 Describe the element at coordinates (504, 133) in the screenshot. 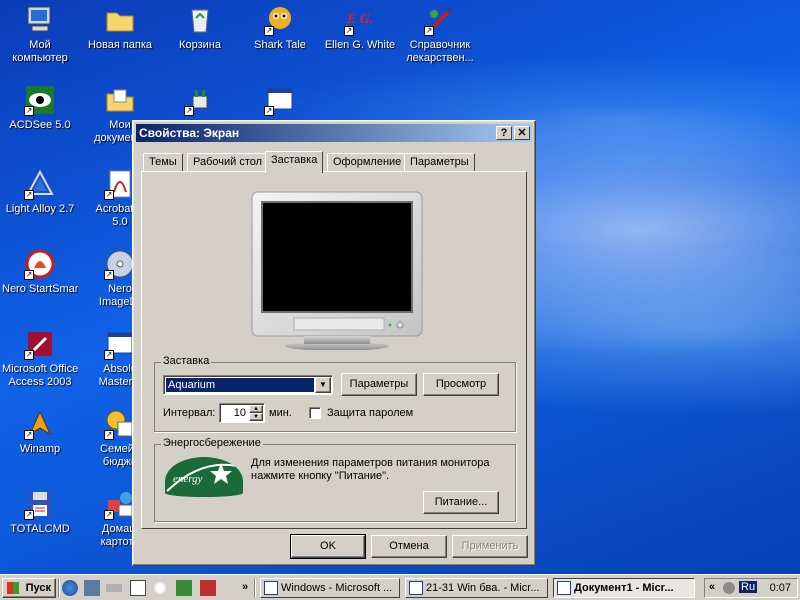

I see `help-button: ?` at that location.